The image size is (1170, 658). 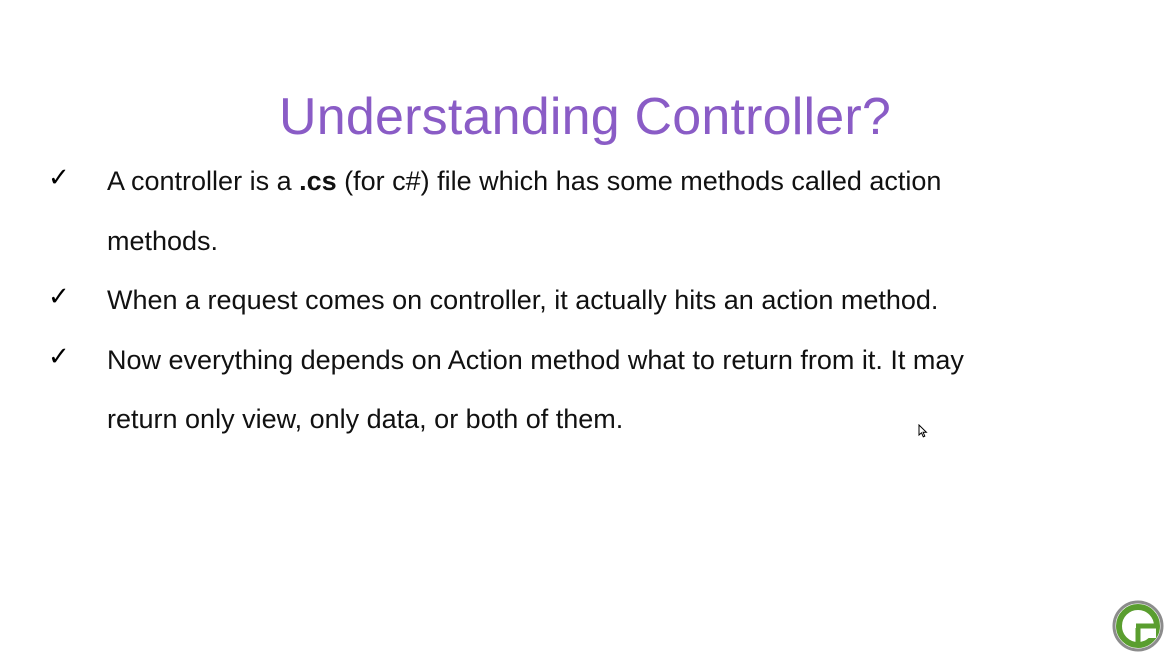 I want to click on bullet-text-bold: .cs, so click(x=318, y=181).